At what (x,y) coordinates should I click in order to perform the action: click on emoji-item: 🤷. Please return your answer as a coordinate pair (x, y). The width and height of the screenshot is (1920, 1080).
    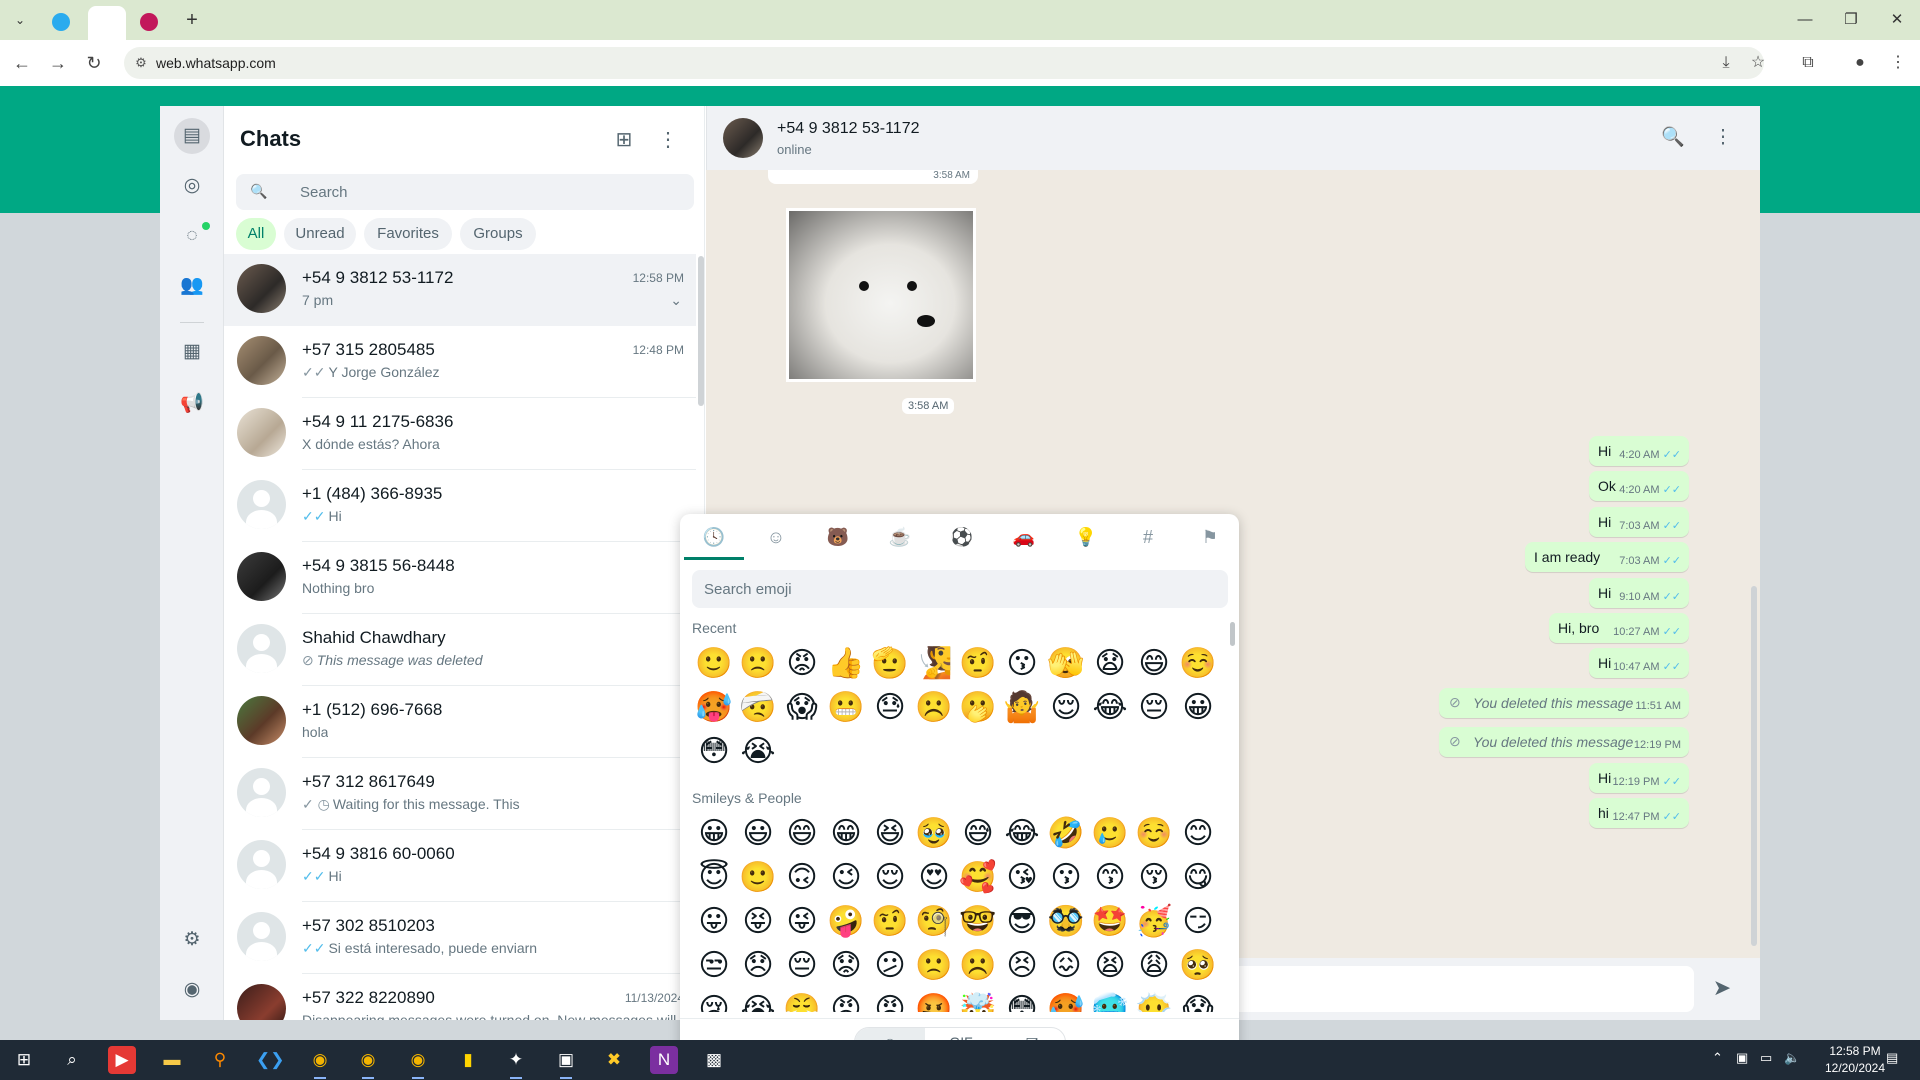
    Looking at the image, I should click on (1022, 708).